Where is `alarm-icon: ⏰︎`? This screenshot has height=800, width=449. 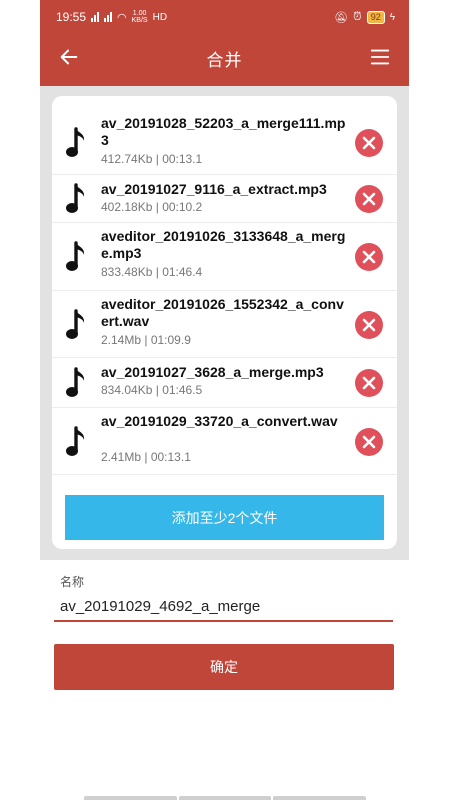 alarm-icon: ⏰︎ is located at coordinates (357, 16).